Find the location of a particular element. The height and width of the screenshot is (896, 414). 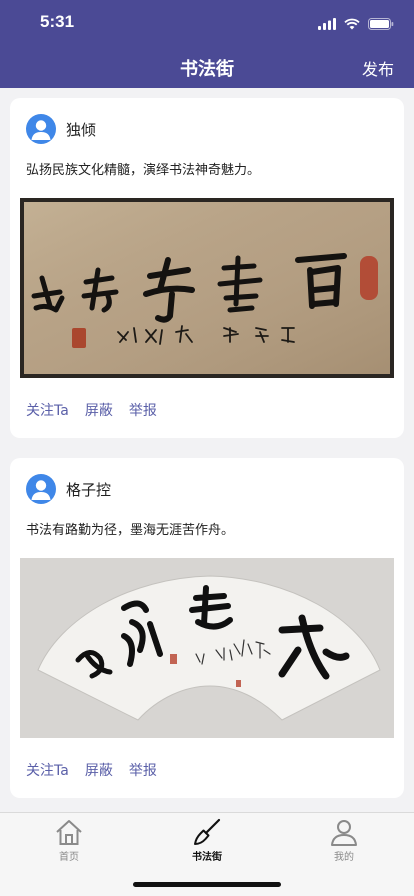

status-icons is located at coordinates (356, 24).